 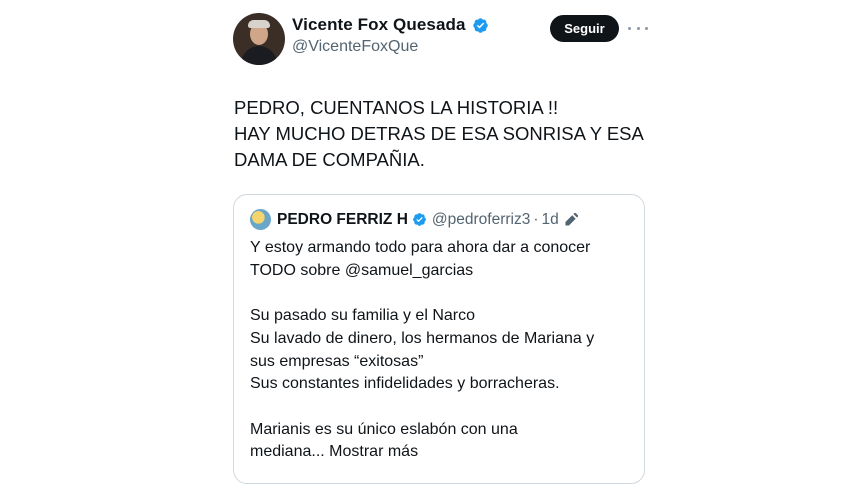 I want to click on quoted-tweet-header: PEDRO FERRIZ H @pedroferriz3 · 1d, so click(x=414, y=219).